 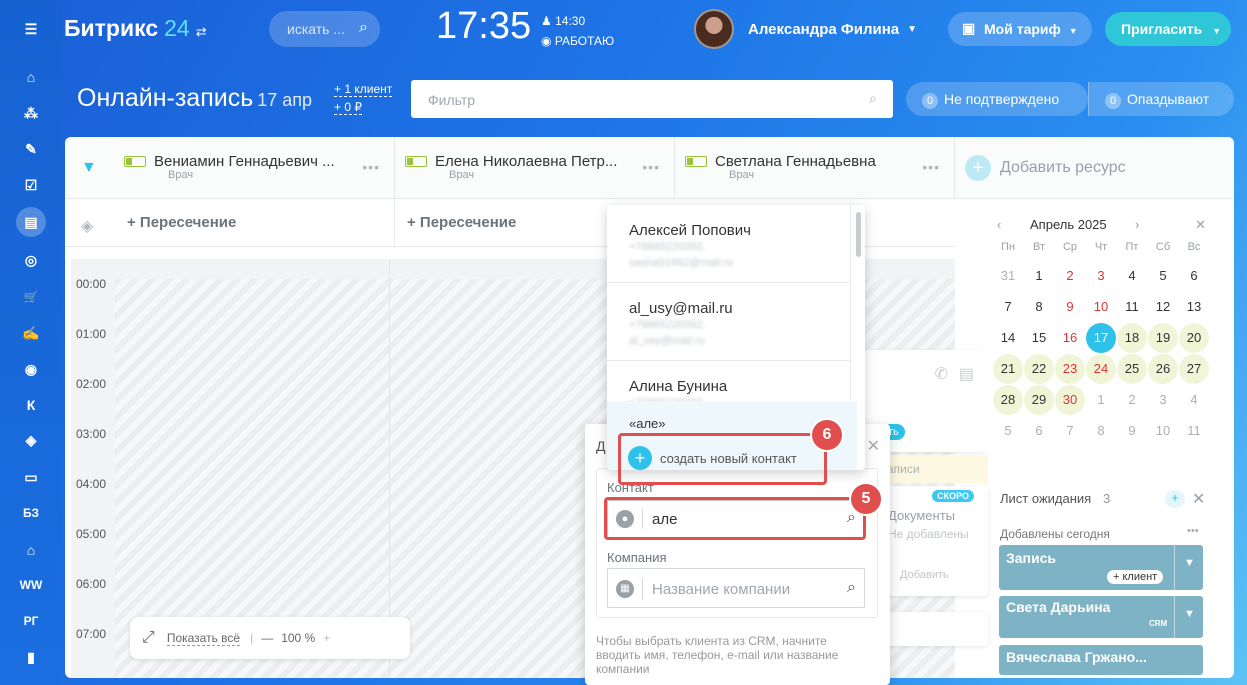 What do you see at coordinates (31, 477) in the screenshot?
I see `card-icon: ▭` at bounding box center [31, 477].